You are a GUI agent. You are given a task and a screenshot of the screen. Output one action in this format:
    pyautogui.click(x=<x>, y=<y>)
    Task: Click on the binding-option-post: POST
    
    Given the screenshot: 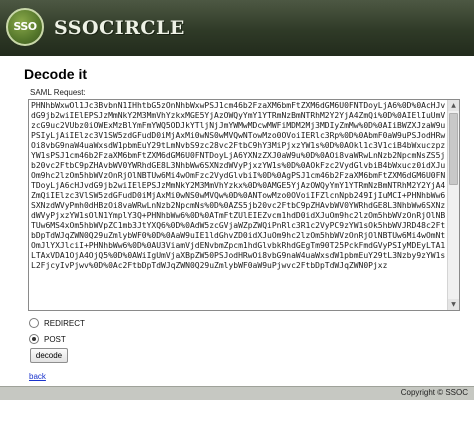 What is the action you would take?
    pyautogui.click(x=47, y=339)
    